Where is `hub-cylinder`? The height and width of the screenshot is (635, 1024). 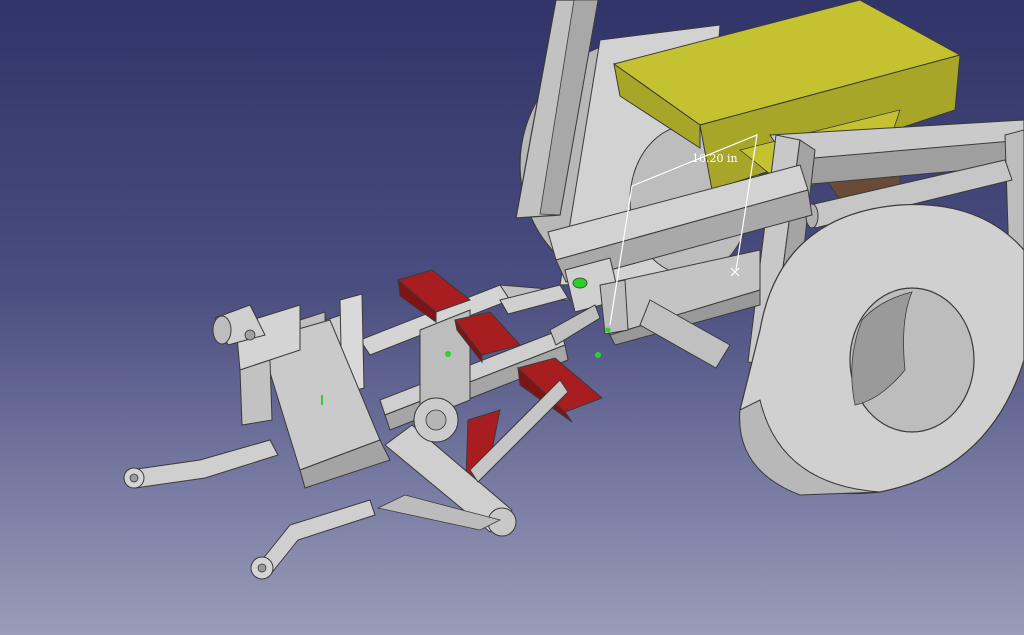
hub-cylinder is located at coordinates (436, 420).